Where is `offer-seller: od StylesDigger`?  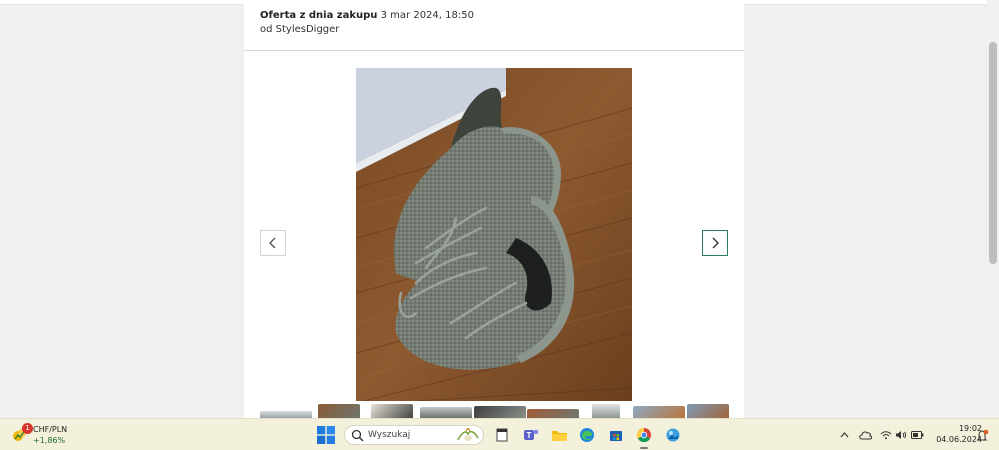
offer-seller: od StylesDigger is located at coordinates (300, 29).